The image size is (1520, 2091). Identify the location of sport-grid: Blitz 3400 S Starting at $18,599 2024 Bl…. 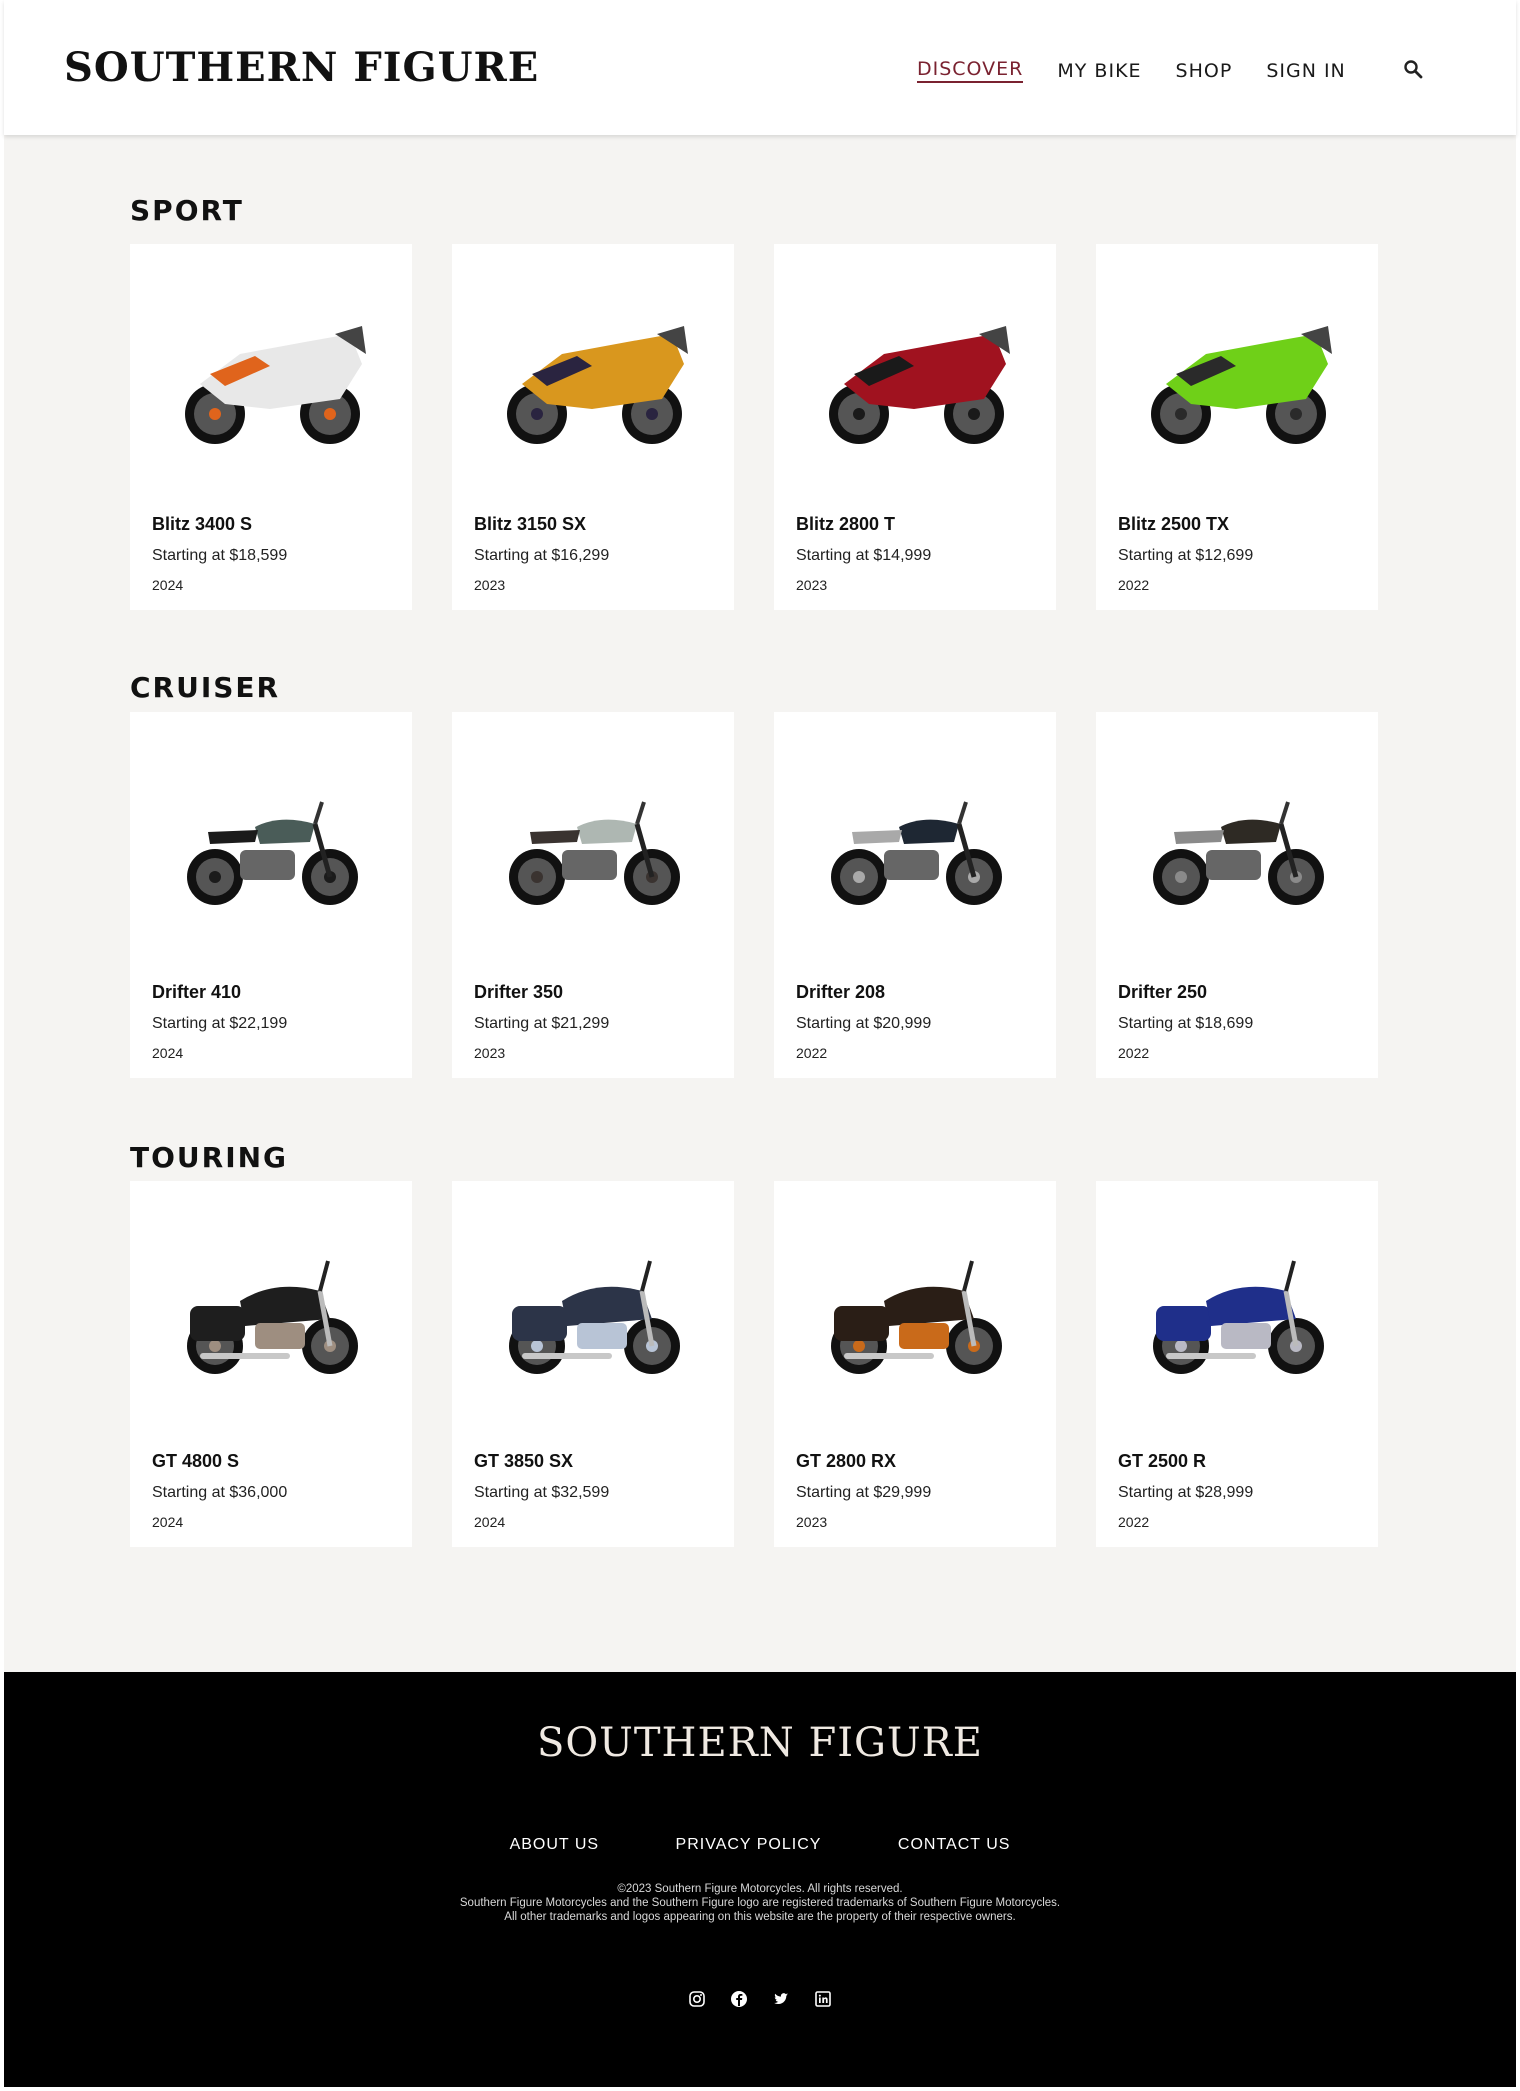
(774, 427).